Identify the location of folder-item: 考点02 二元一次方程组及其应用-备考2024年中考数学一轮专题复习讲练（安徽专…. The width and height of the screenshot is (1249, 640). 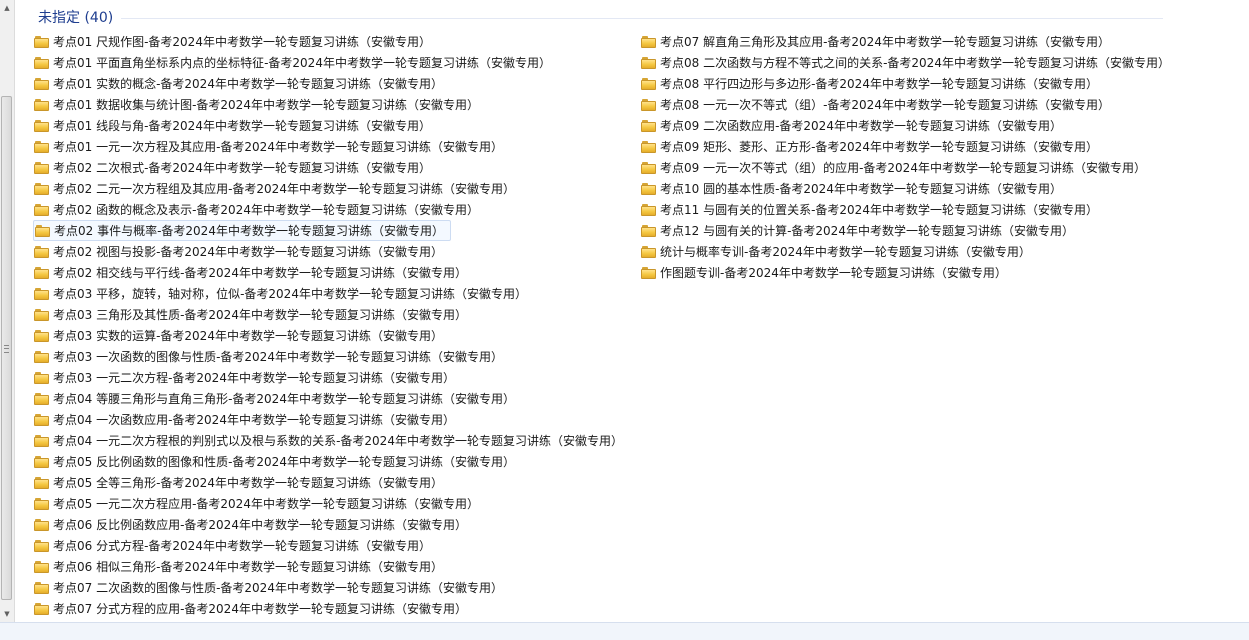
(333, 188).